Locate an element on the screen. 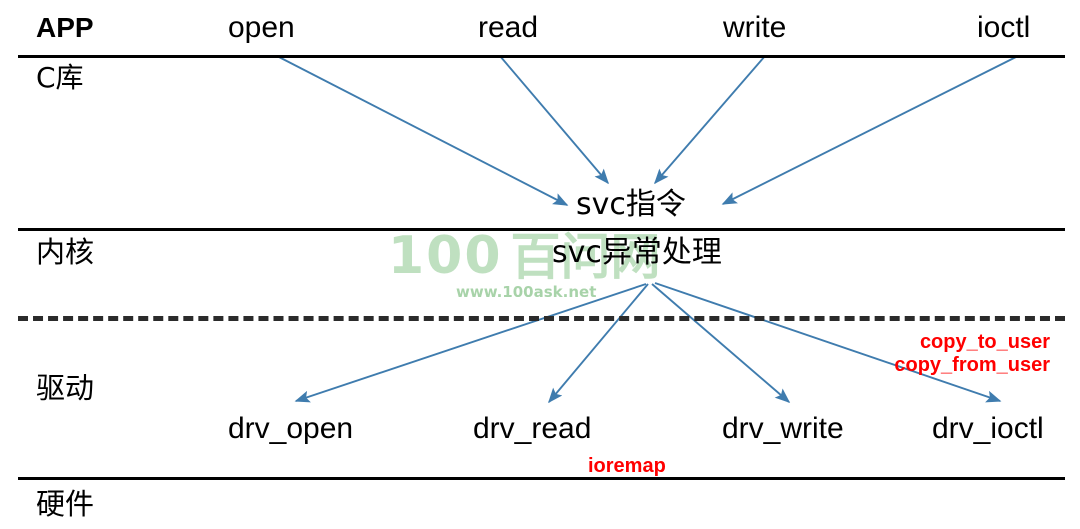 This screenshot has width=1080, height=529. layer-label-kernel: 内核 is located at coordinates (65, 252).